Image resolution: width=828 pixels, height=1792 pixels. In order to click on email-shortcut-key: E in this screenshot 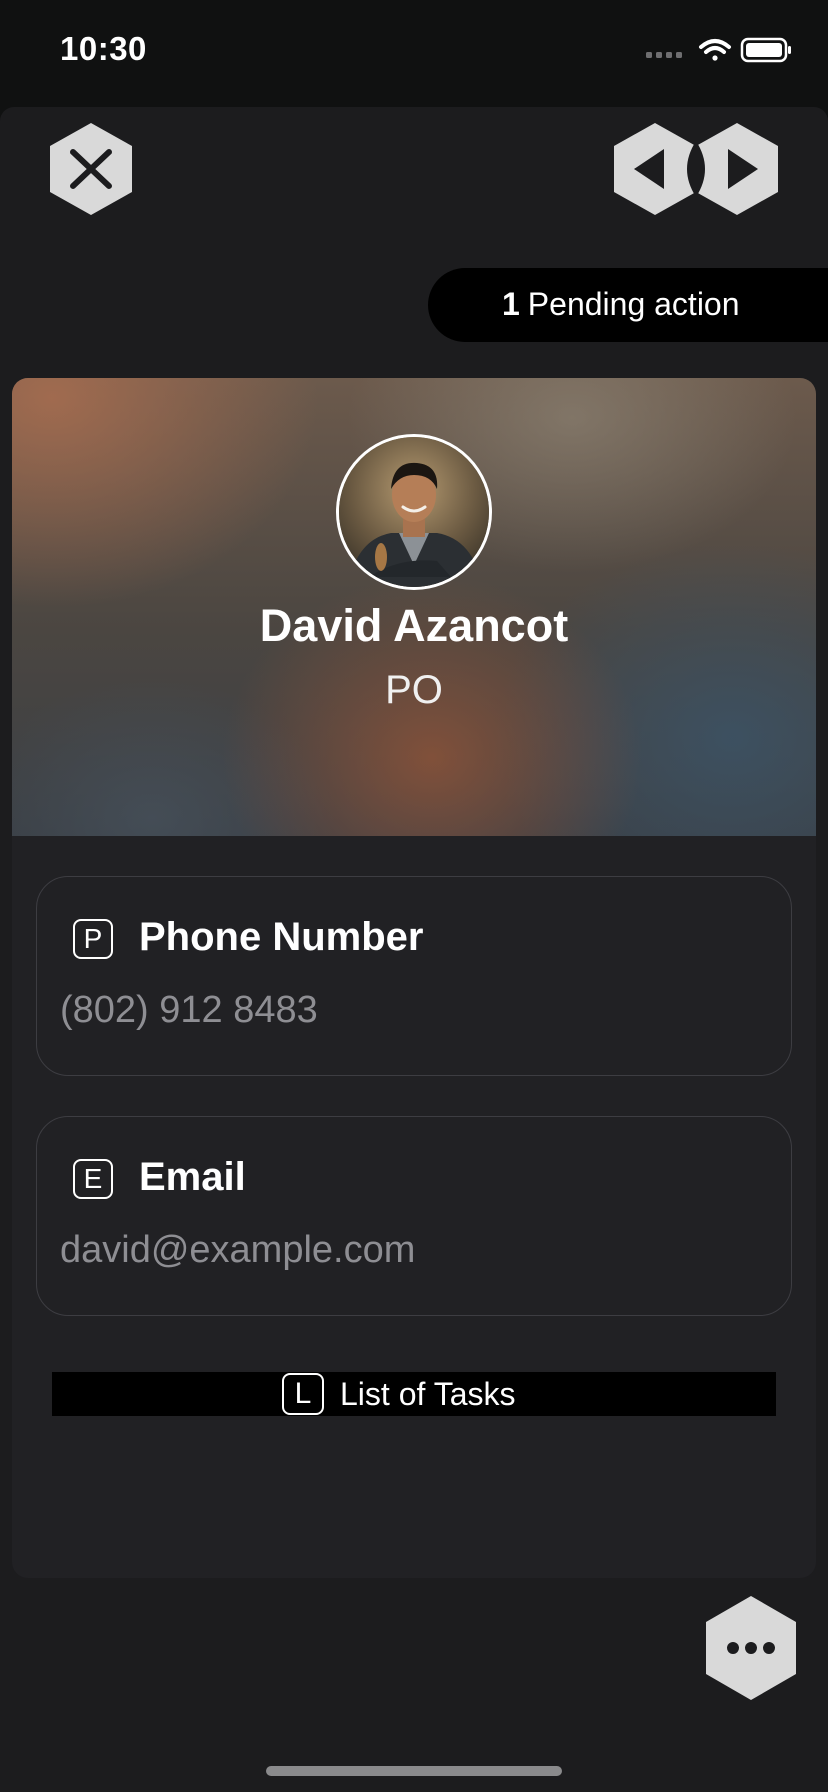, I will do `click(93, 1179)`.